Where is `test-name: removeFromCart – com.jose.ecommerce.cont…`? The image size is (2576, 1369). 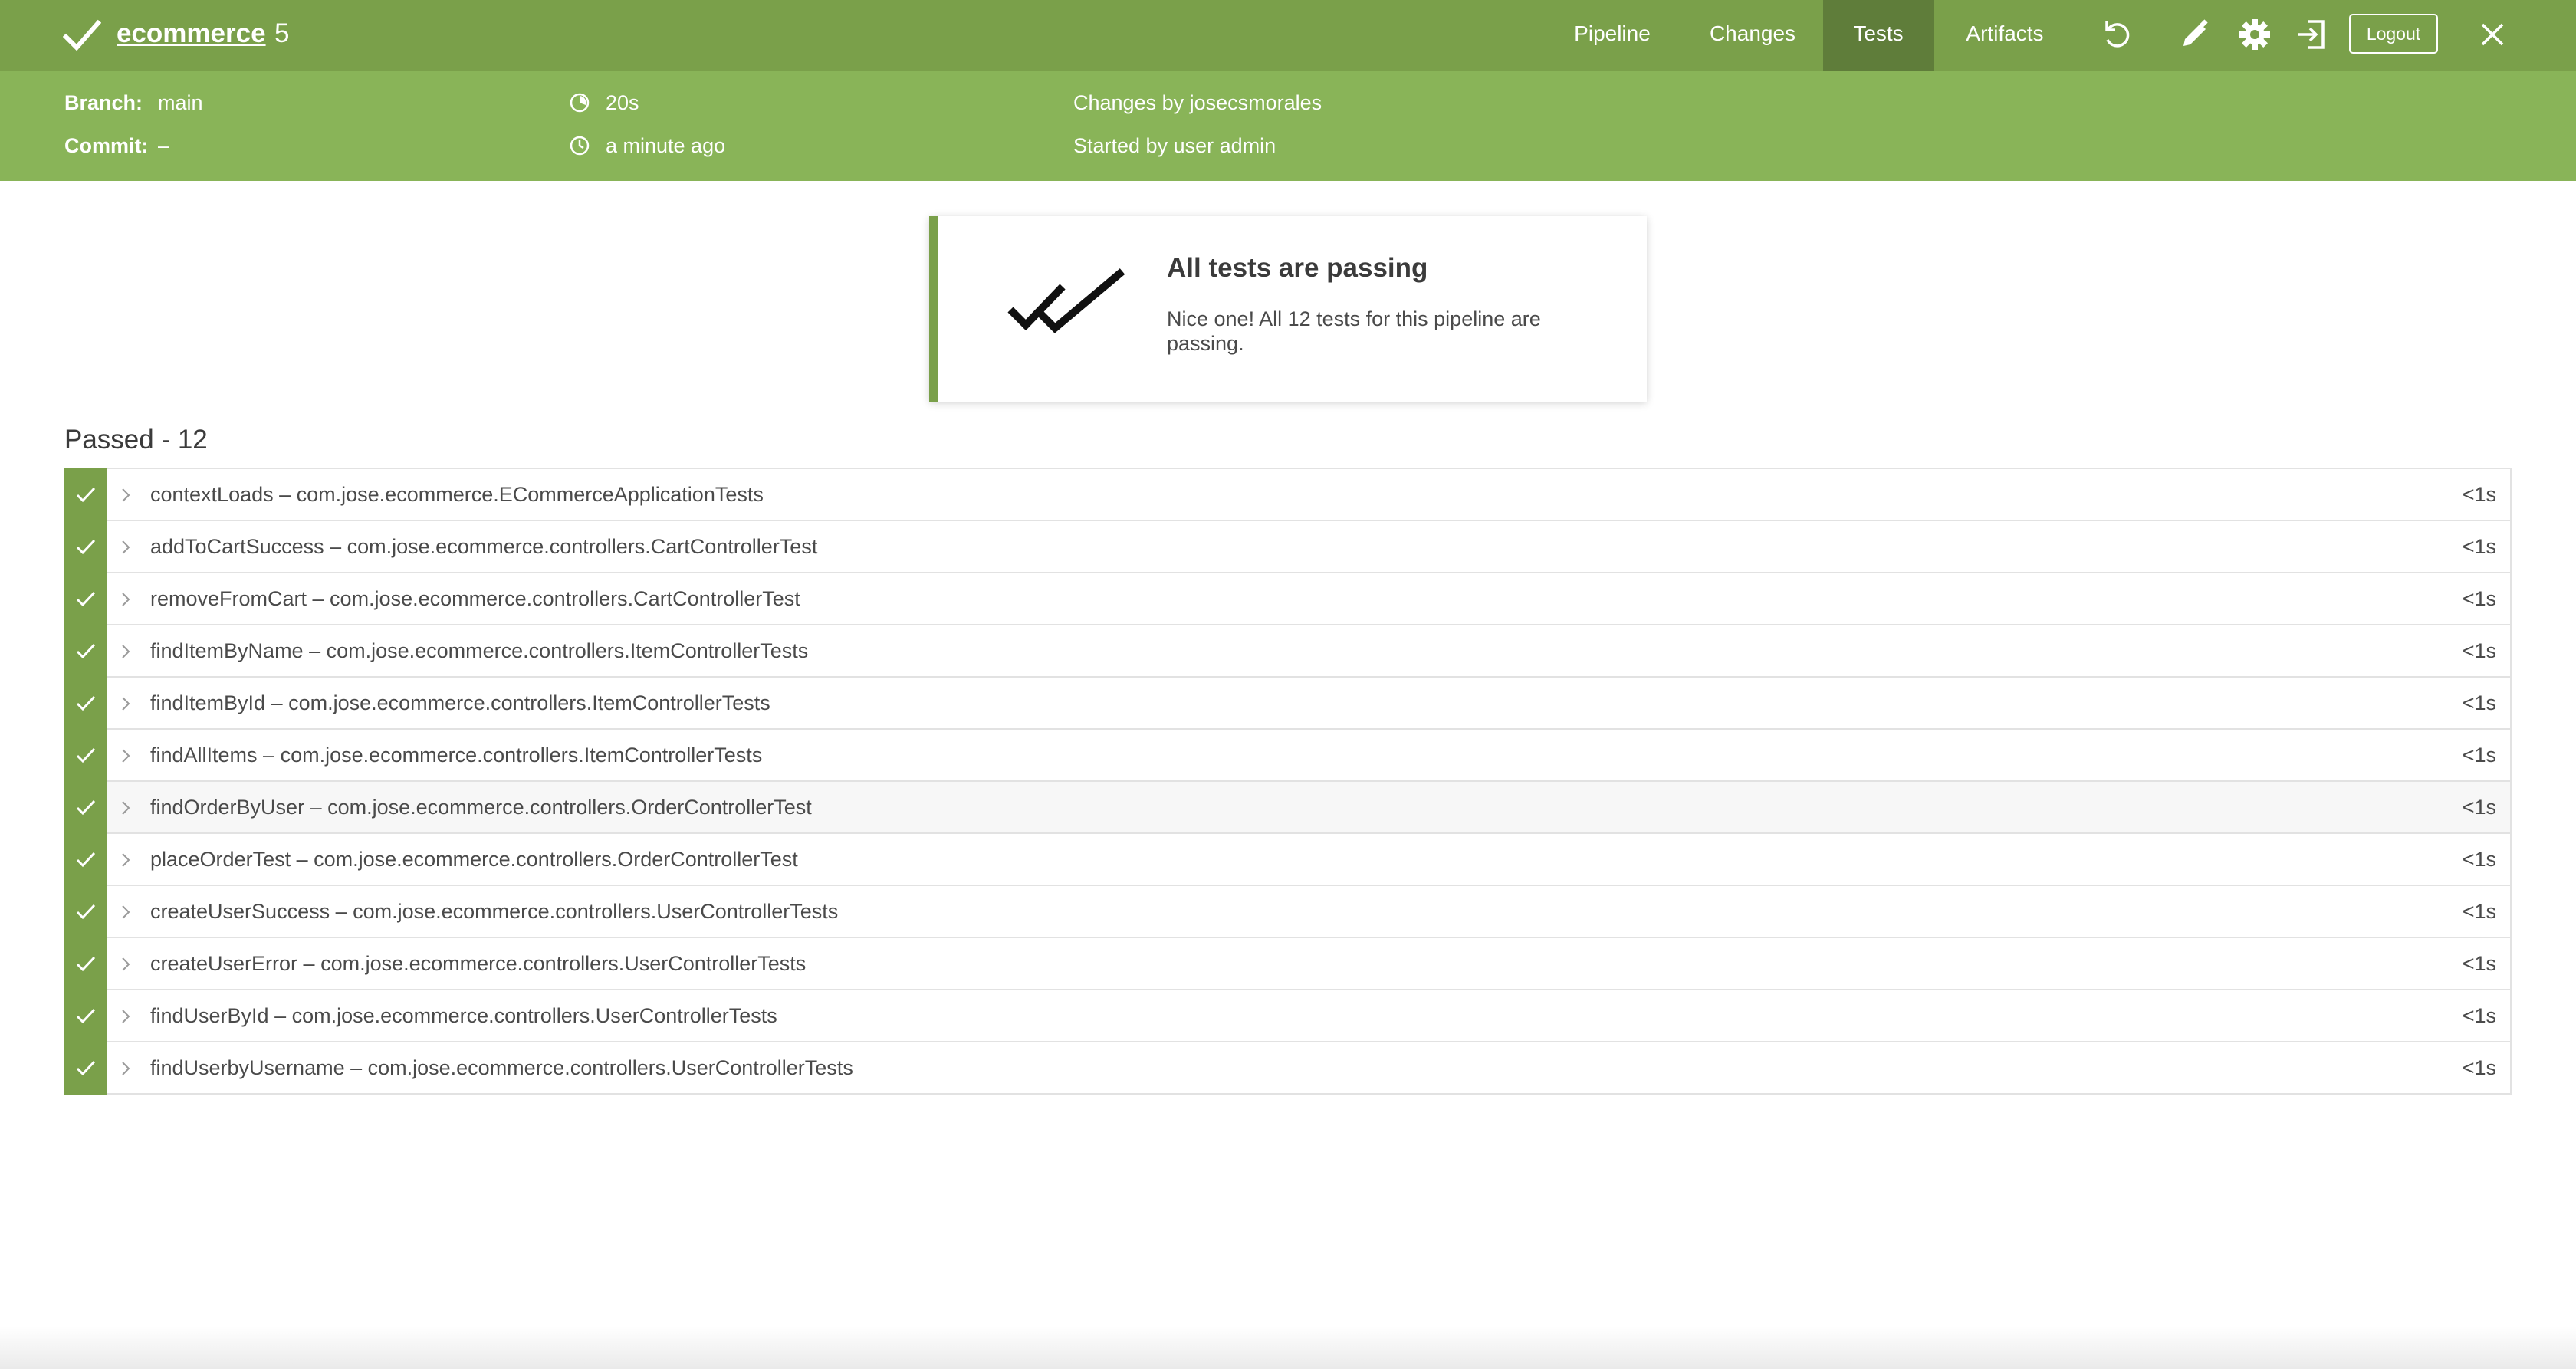
test-name: removeFromCart – com.jose.ecommerce.cont… is located at coordinates (475, 598).